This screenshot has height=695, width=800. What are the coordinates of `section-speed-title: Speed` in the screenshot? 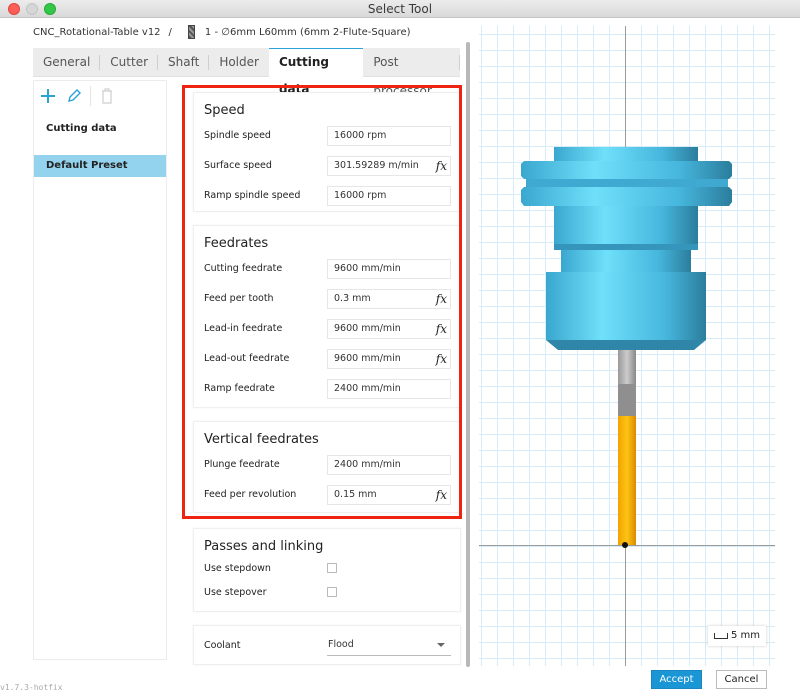 It's located at (224, 110).